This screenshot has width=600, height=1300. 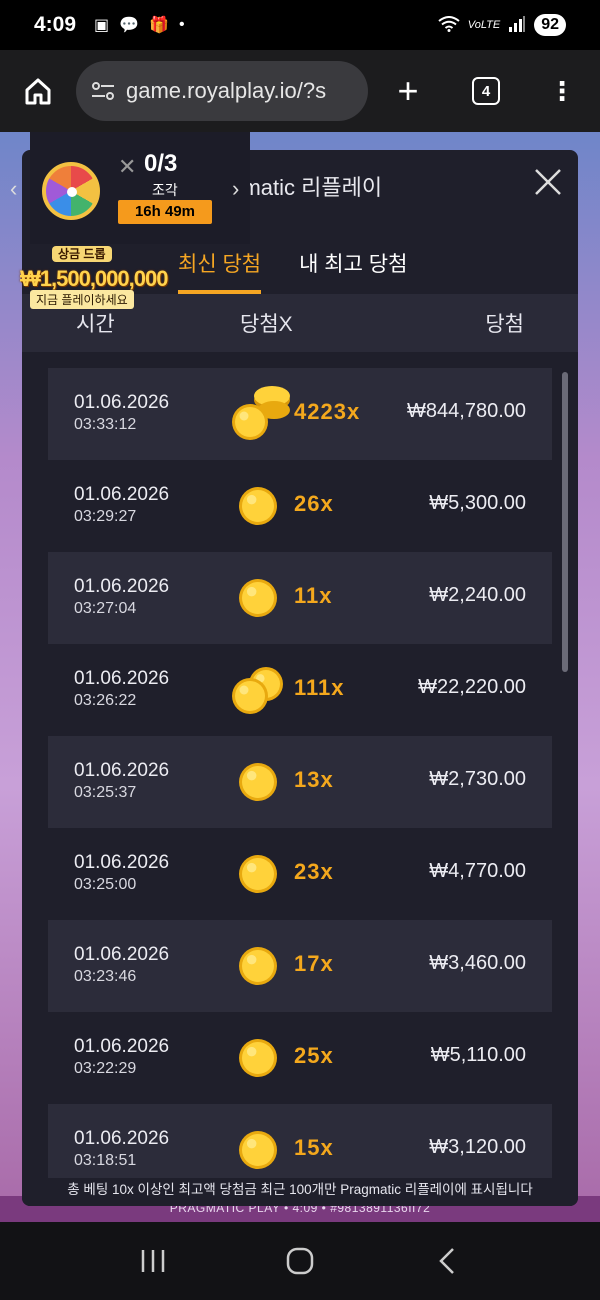 I want to click on home-circle-icon, so click(x=300, y=1261).